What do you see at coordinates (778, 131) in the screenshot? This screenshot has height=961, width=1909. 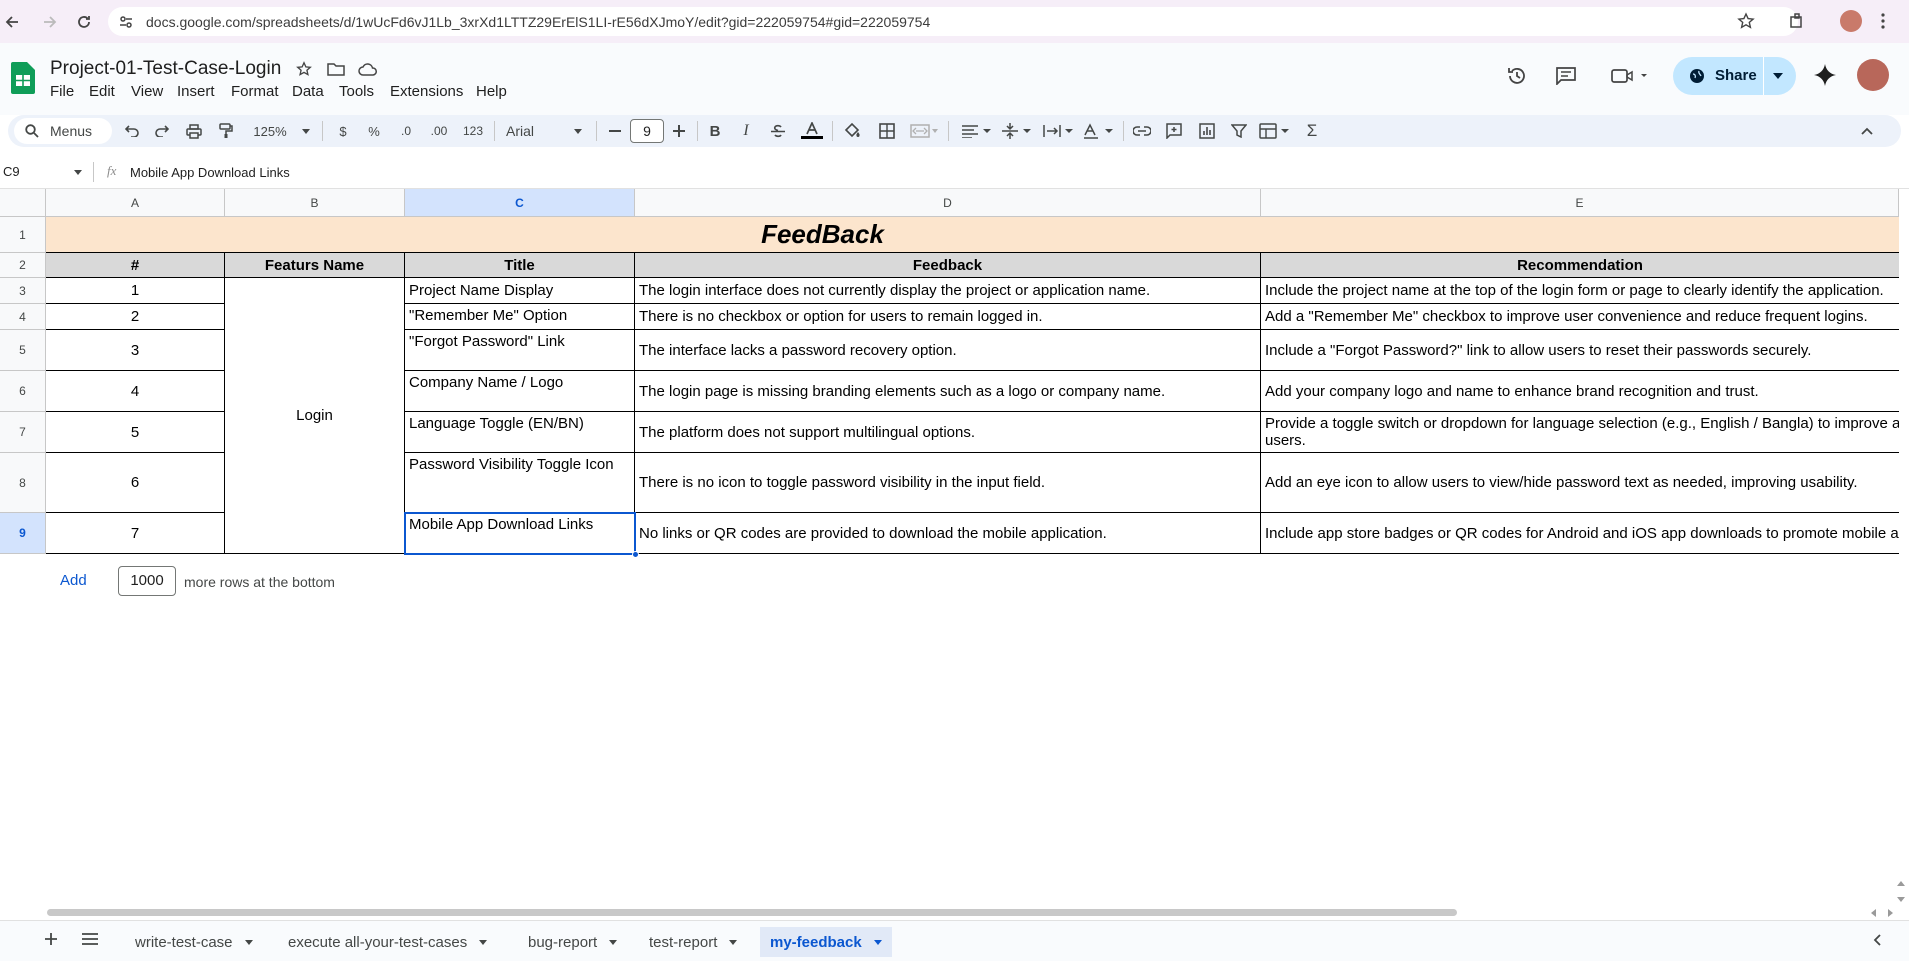 I see `strikethrough-icon` at bounding box center [778, 131].